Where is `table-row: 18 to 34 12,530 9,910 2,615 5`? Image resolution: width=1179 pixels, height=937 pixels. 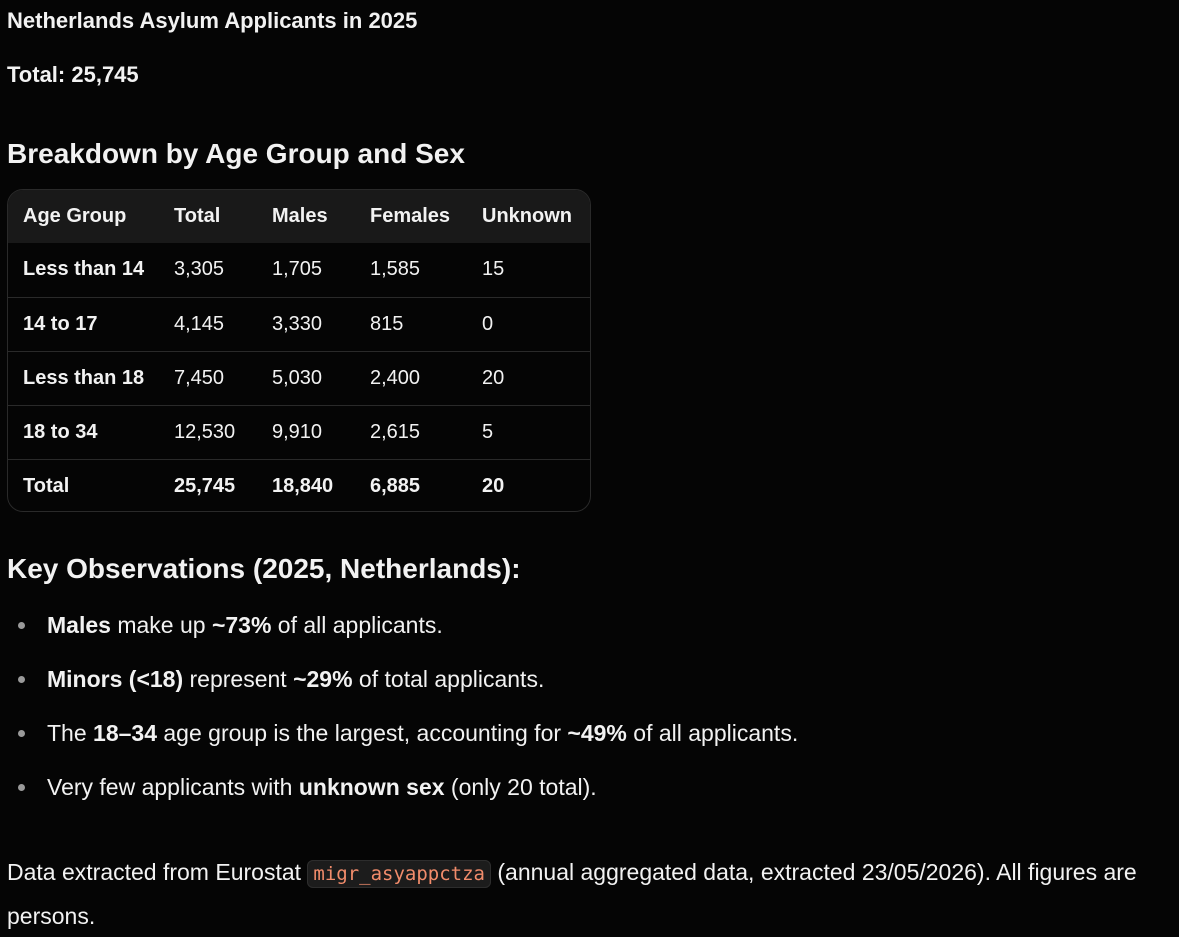 table-row: 18 to 34 12,530 9,910 2,615 5 is located at coordinates (299, 432).